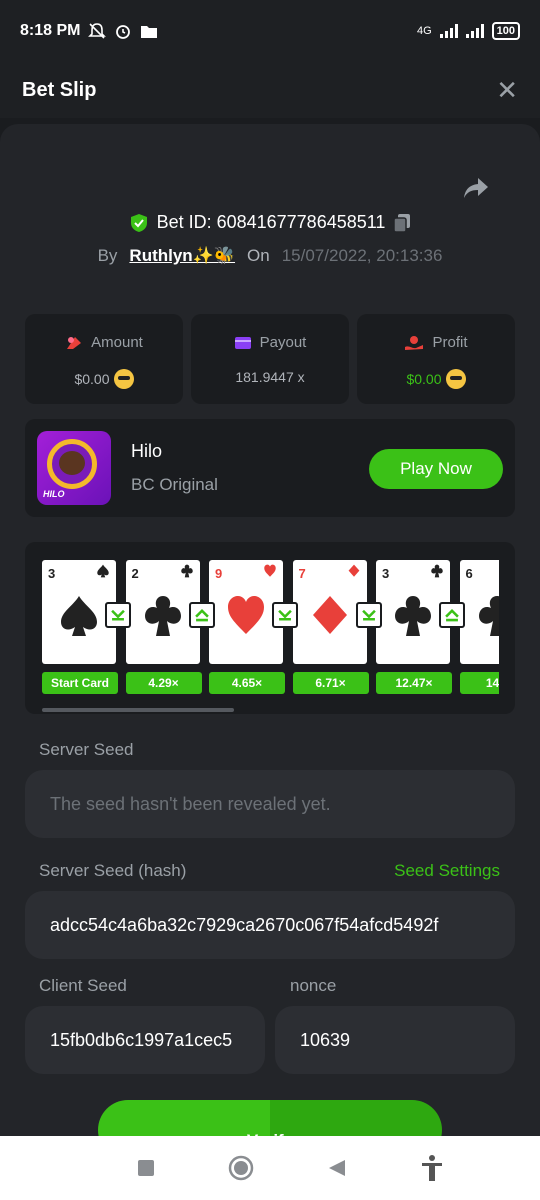  I want to click on multiplier-badge: 14.7, so click(479, 683).